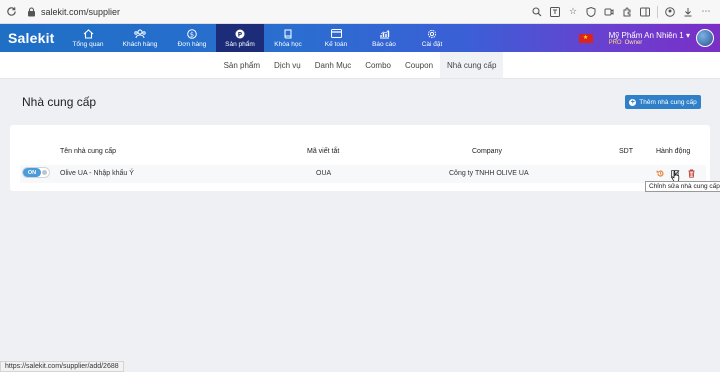 The width and height of the screenshot is (720, 372). What do you see at coordinates (472, 65) in the screenshot?
I see `tab-suppliers: Nhà cung cấp` at bounding box center [472, 65].